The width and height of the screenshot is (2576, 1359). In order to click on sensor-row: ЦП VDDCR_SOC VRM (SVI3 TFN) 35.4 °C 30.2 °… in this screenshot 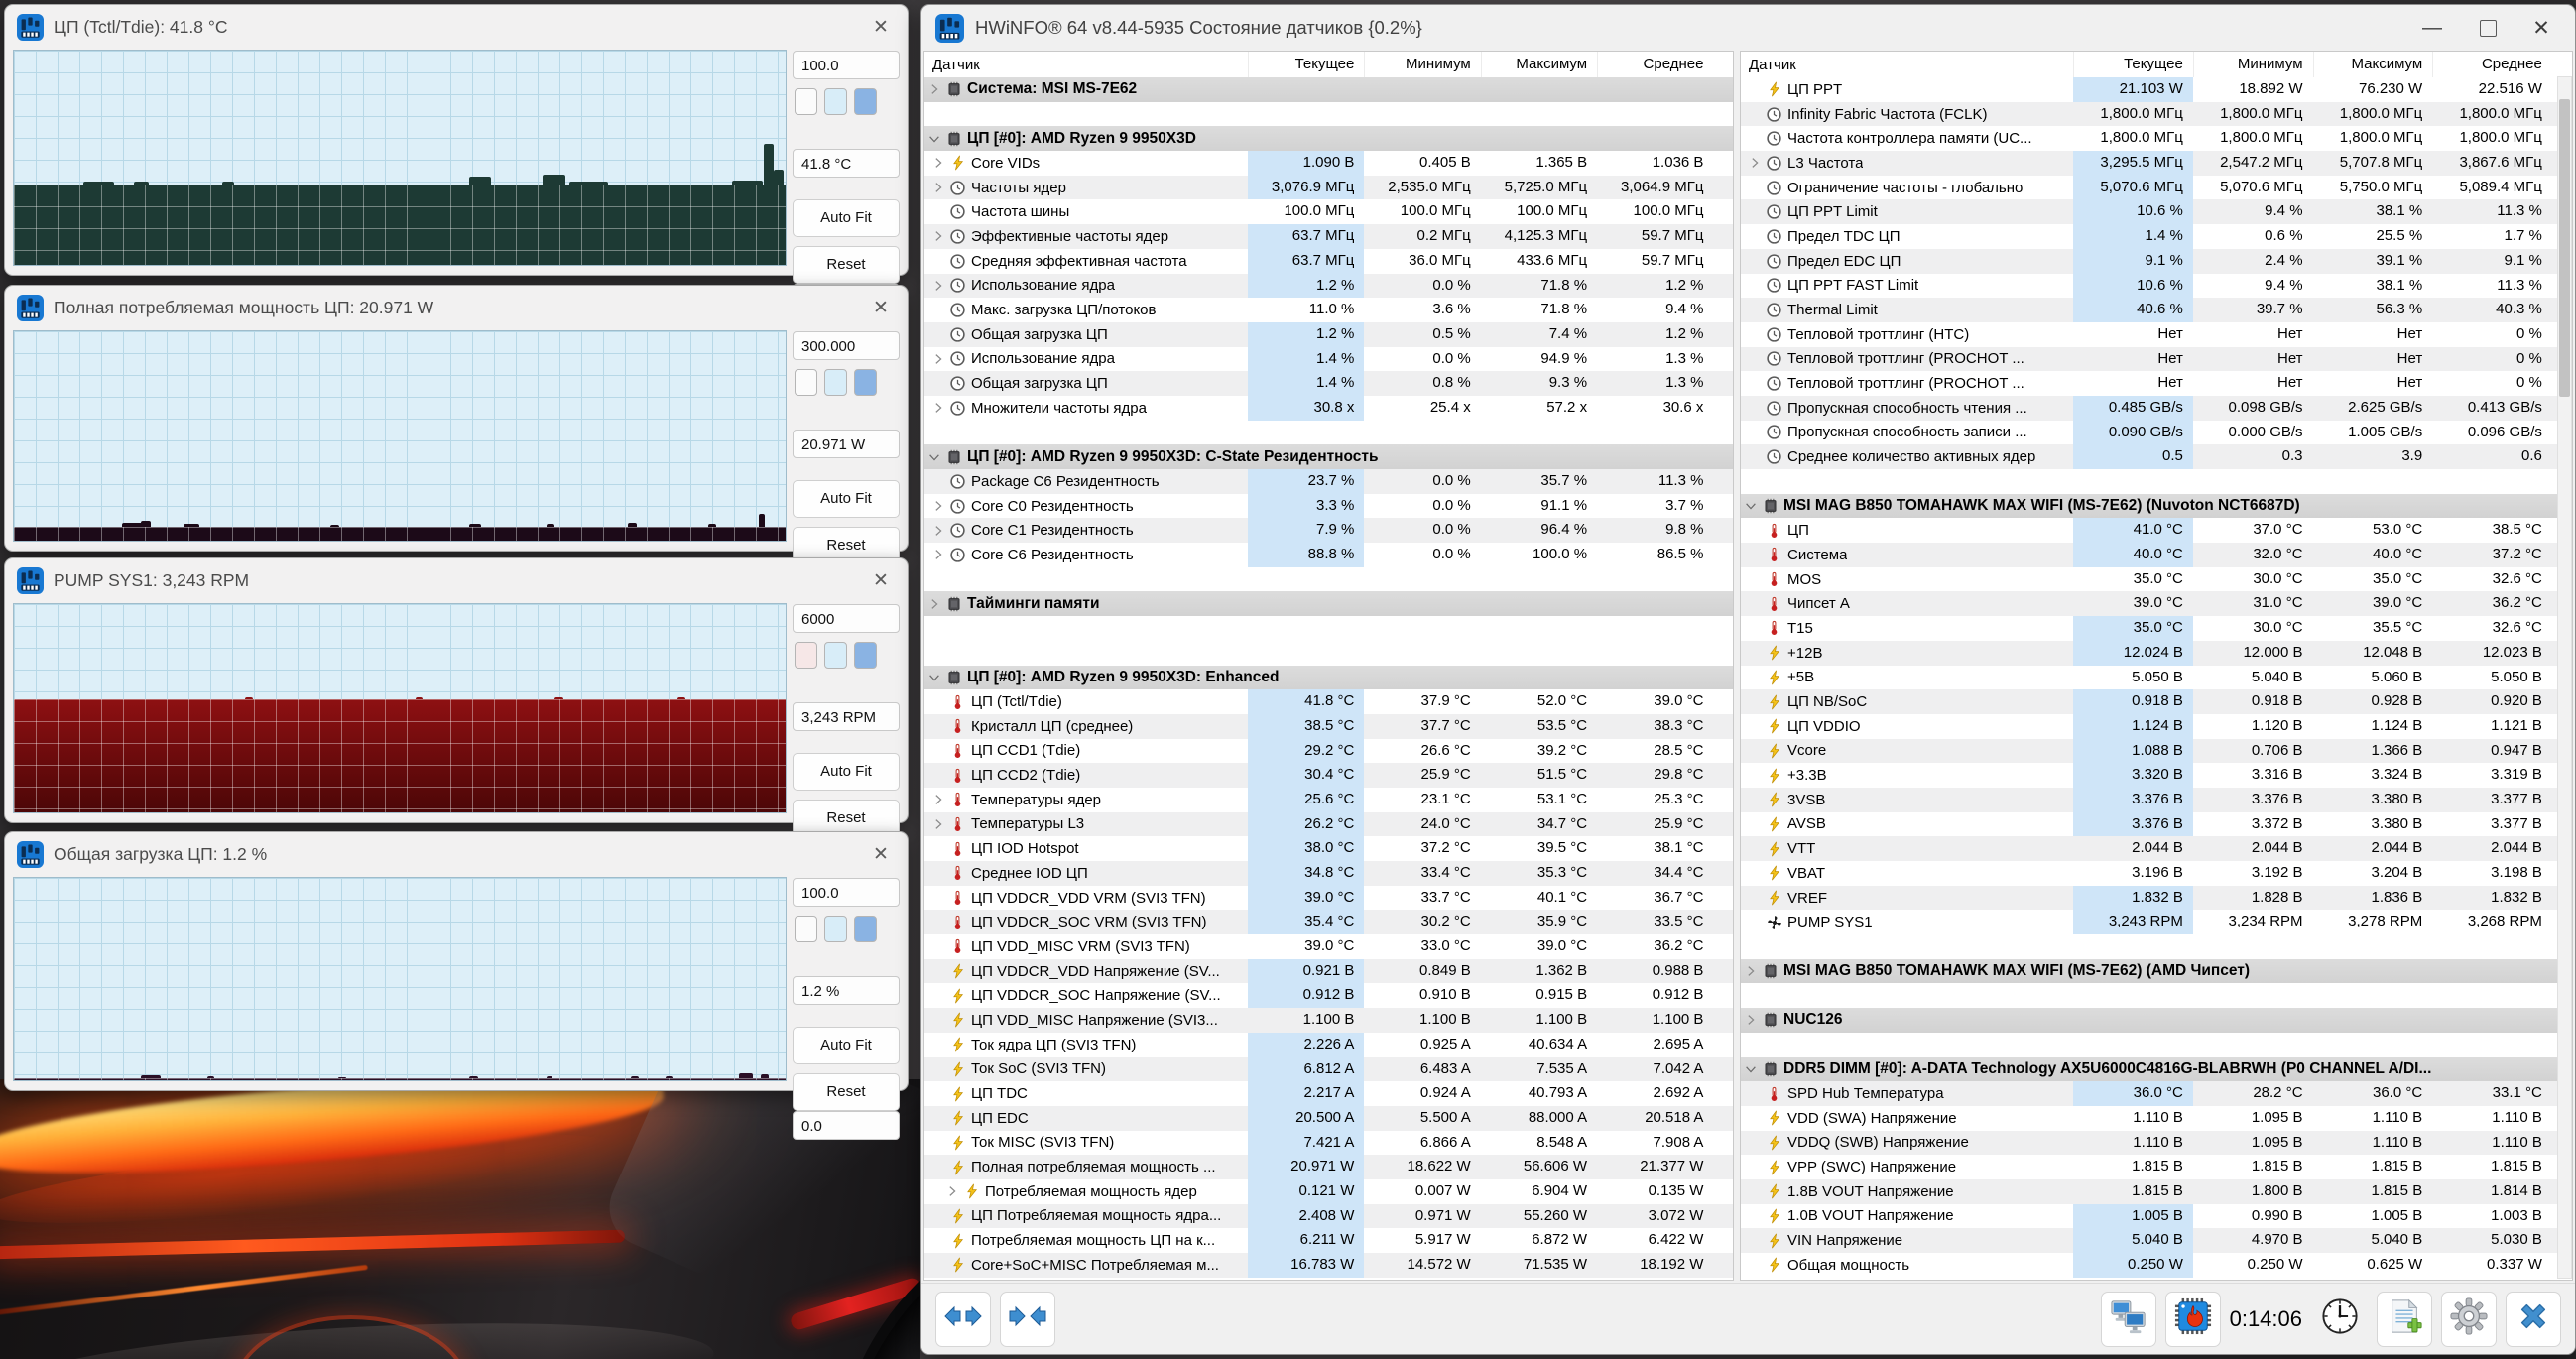, I will do `click(1328, 922)`.